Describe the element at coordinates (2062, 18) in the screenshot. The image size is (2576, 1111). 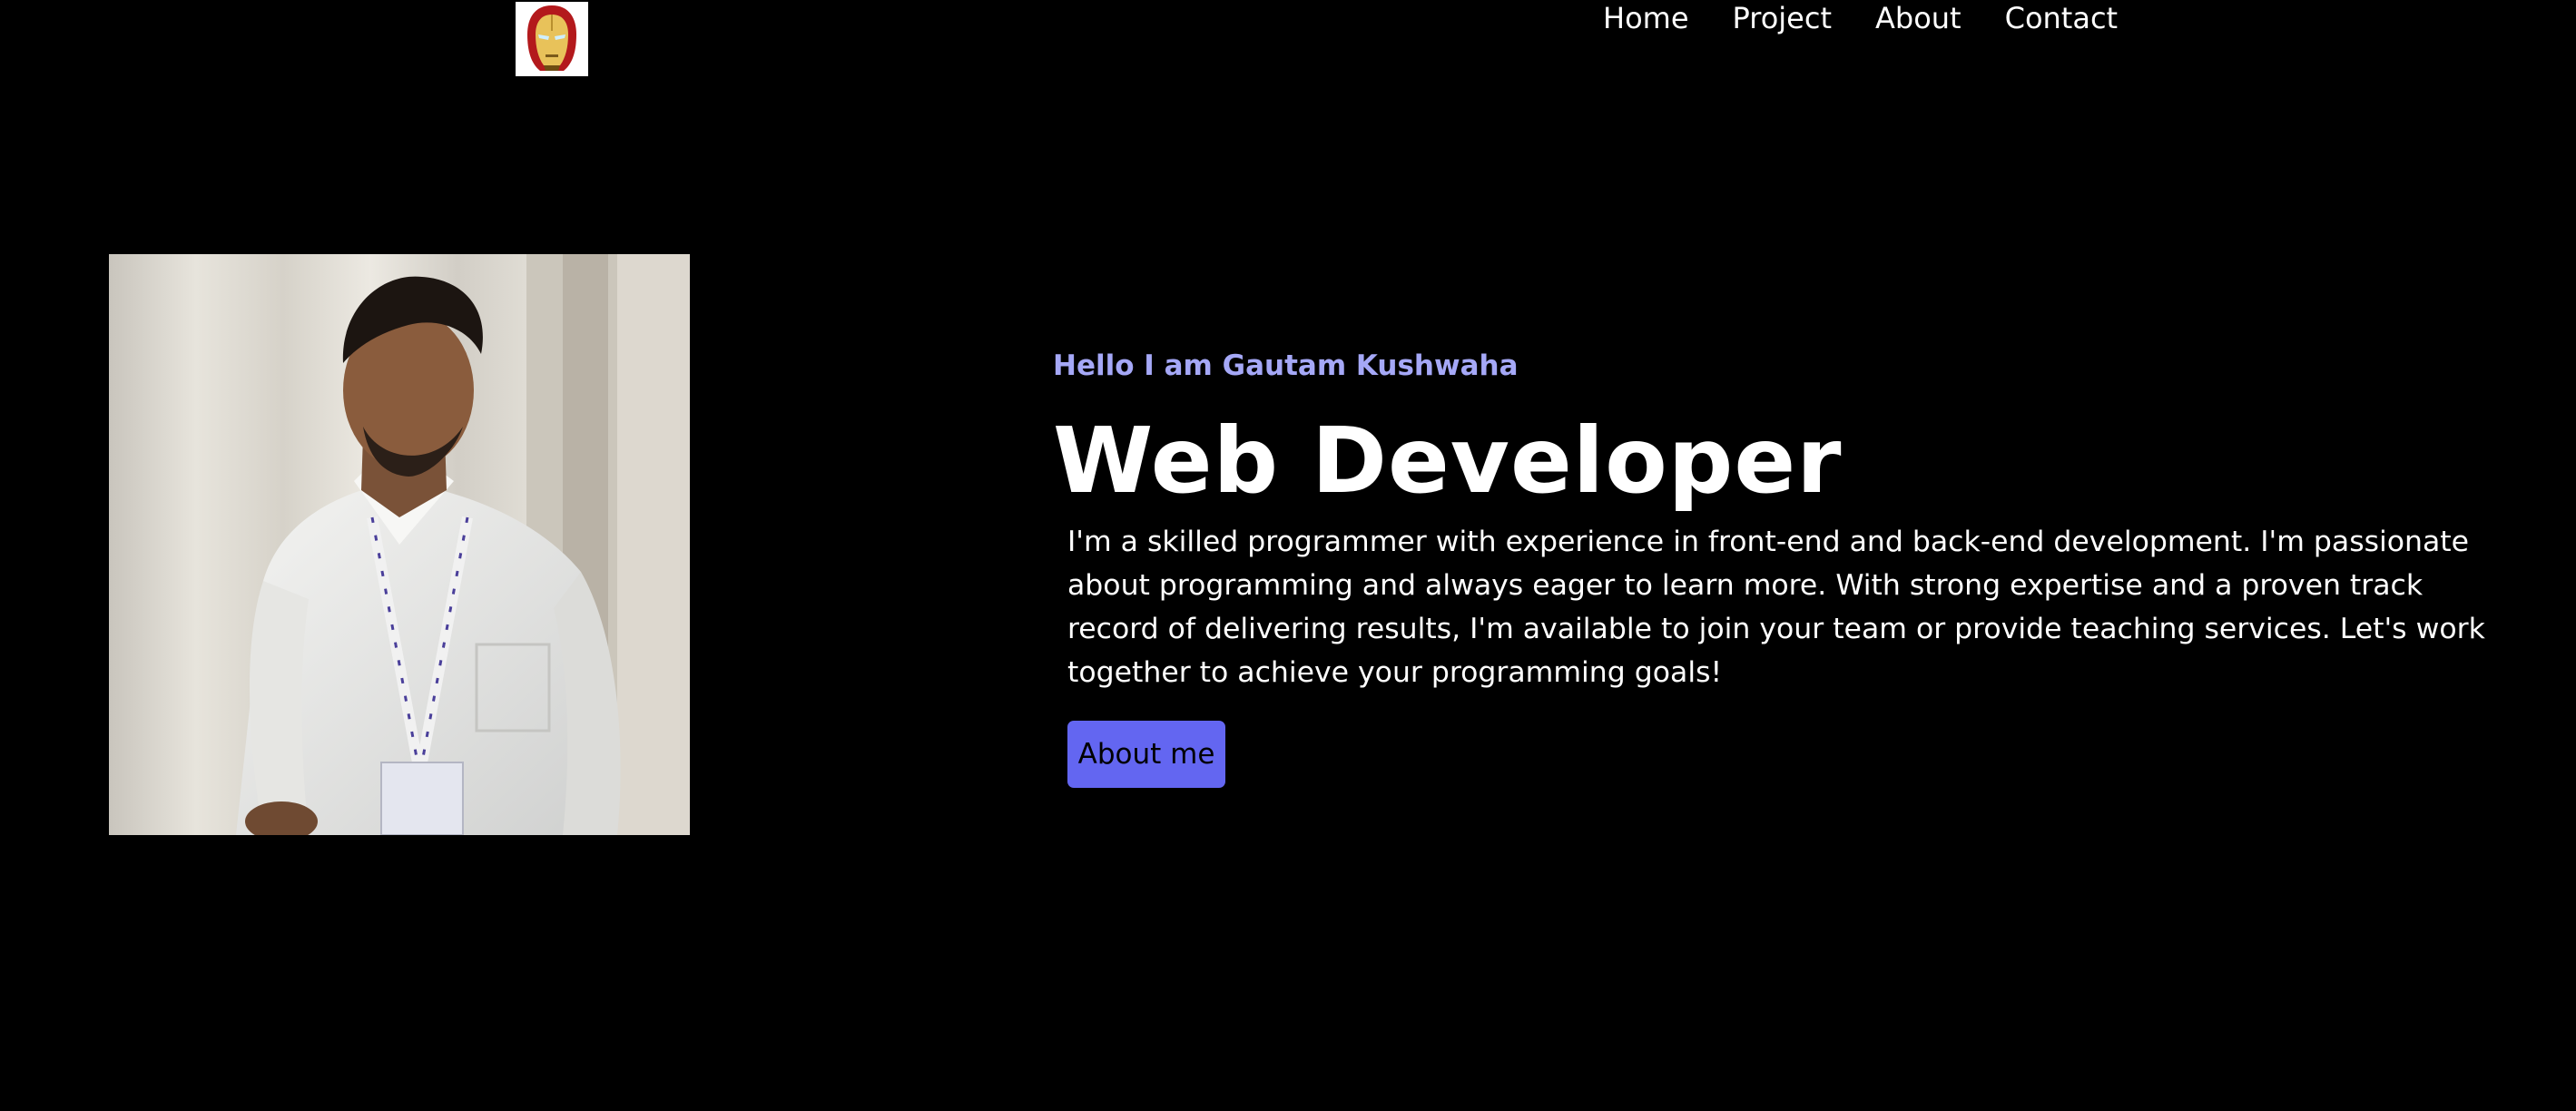
I see `nav-contact: Contact` at that location.